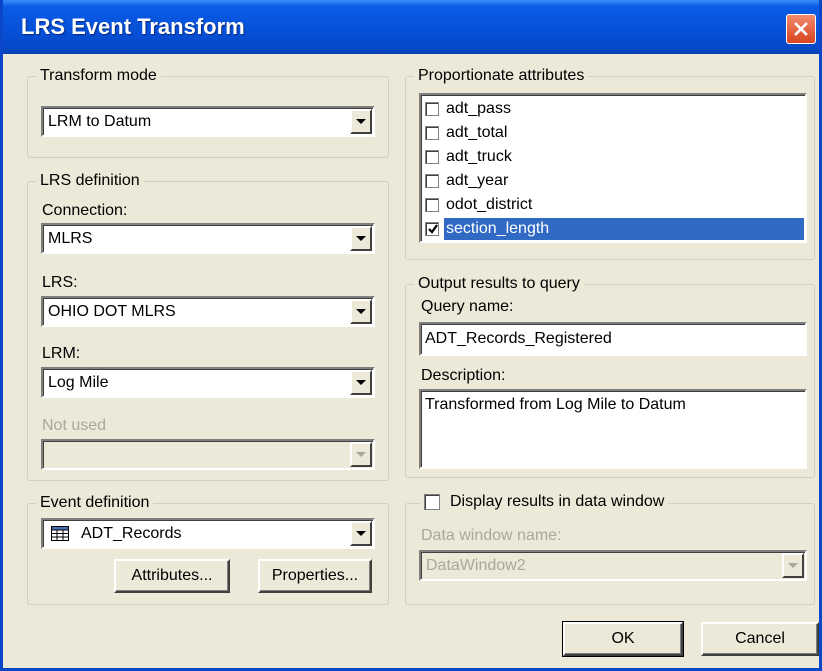 The width and height of the screenshot is (822, 671). I want to click on lrs-value: OHIO DOT MLRS, so click(112, 311).